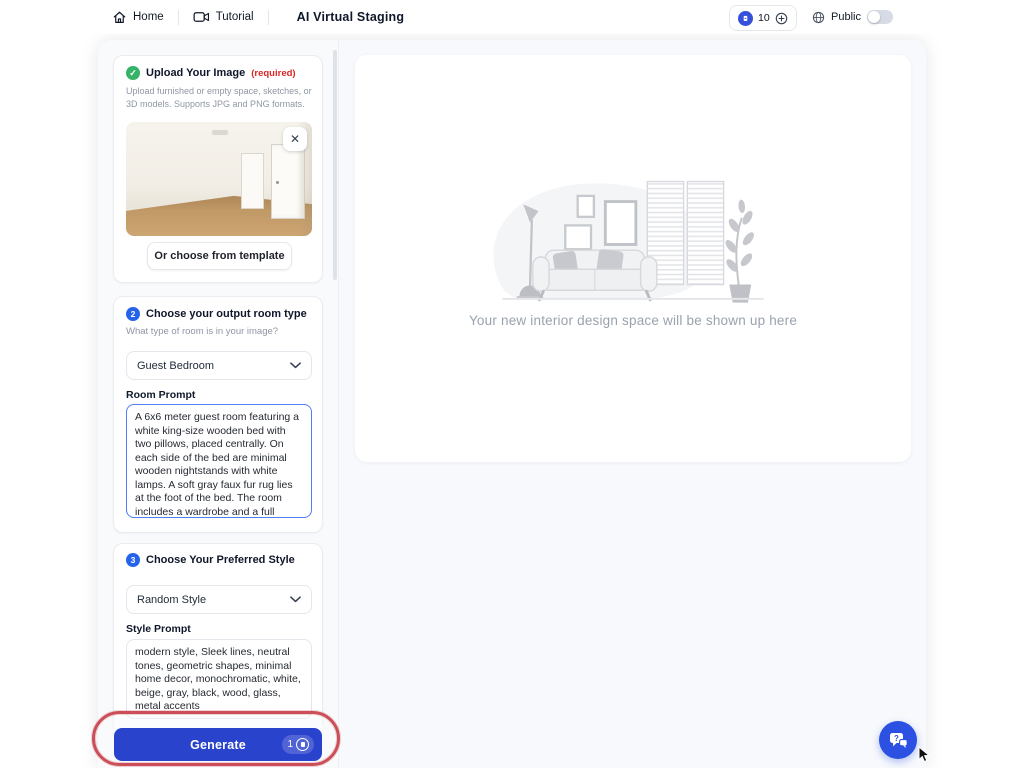 This screenshot has height=768, width=1024. I want to click on style-header: 3 Choose Your Preferred Style, so click(210, 560).